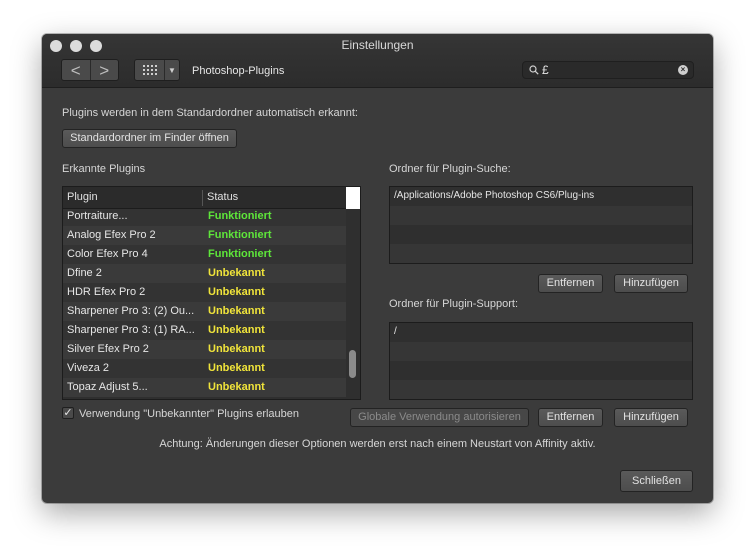 The height and width of the screenshot is (554, 755). What do you see at coordinates (107, 254) in the screenshot?
I see `plugin-name: Color Efex Pro 4` at bounding box center [107, 254].